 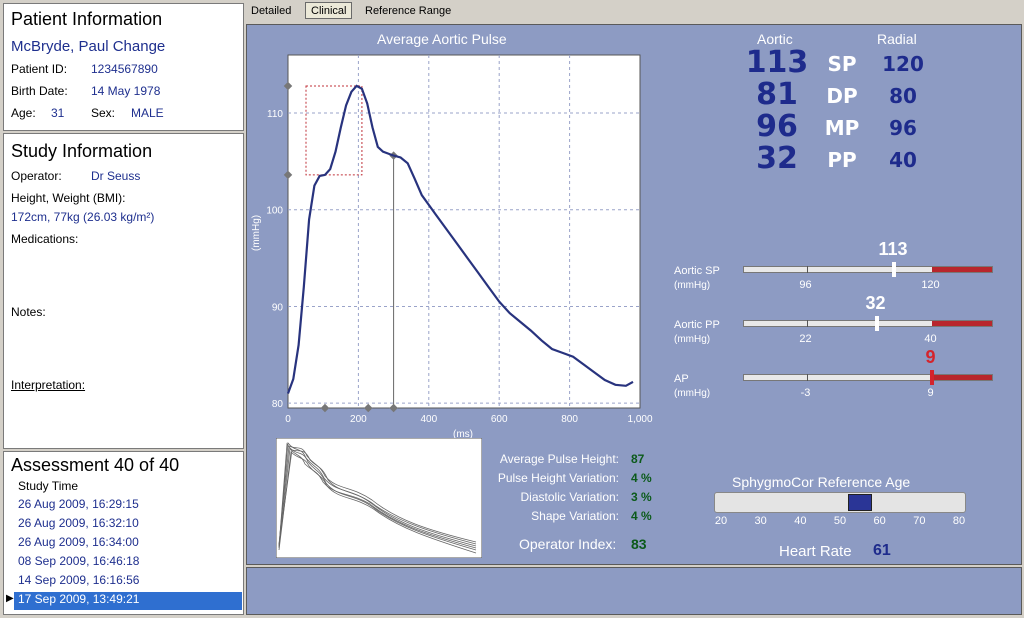 I want to click on gauge-label: Aortic SP, so click(x=697, y=271).